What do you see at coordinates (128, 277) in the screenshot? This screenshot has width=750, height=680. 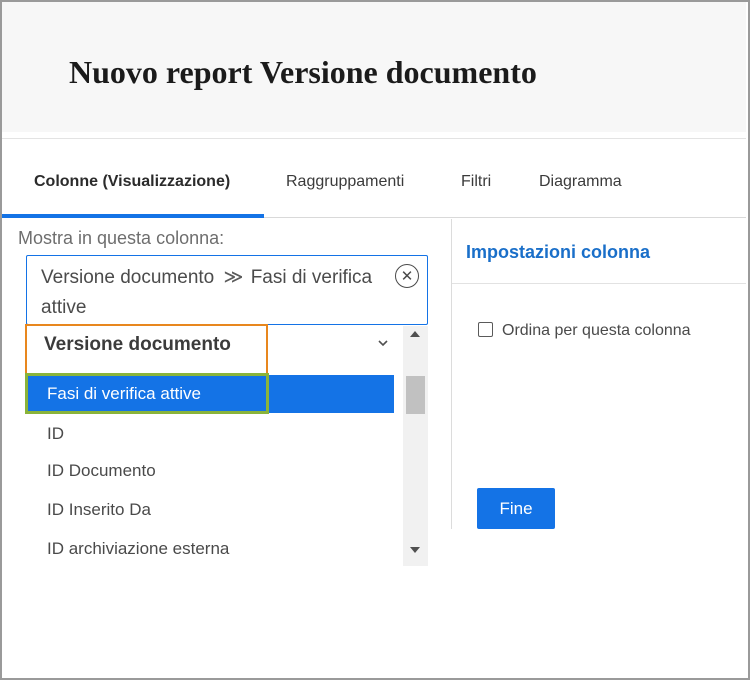 I see `column-path-parent: Versione documento` at bounding box center [128, 277].